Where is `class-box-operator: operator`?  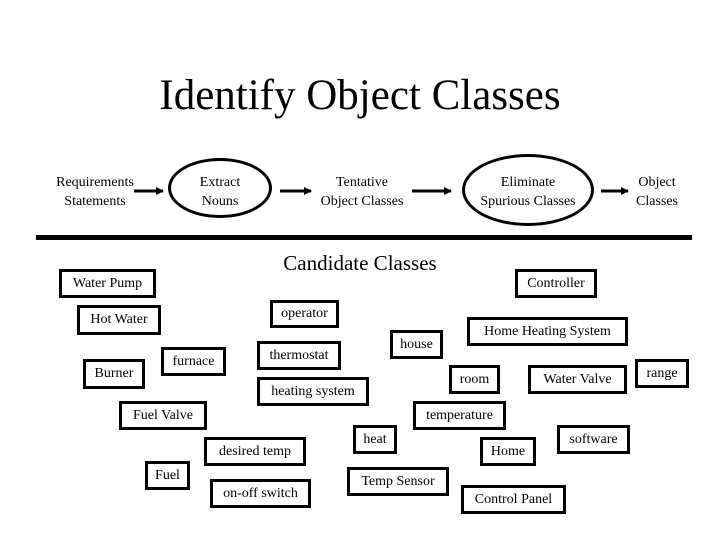
class-box-operator: operator is located at coordinates (304, 314).